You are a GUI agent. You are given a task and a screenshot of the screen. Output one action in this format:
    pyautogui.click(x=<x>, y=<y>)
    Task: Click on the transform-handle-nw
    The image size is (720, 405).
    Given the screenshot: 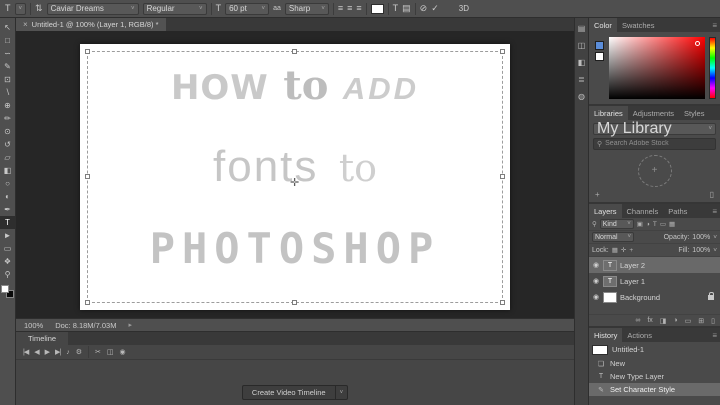 What is the action you would take?
    pyautogui.click(x=87, y=51)
    